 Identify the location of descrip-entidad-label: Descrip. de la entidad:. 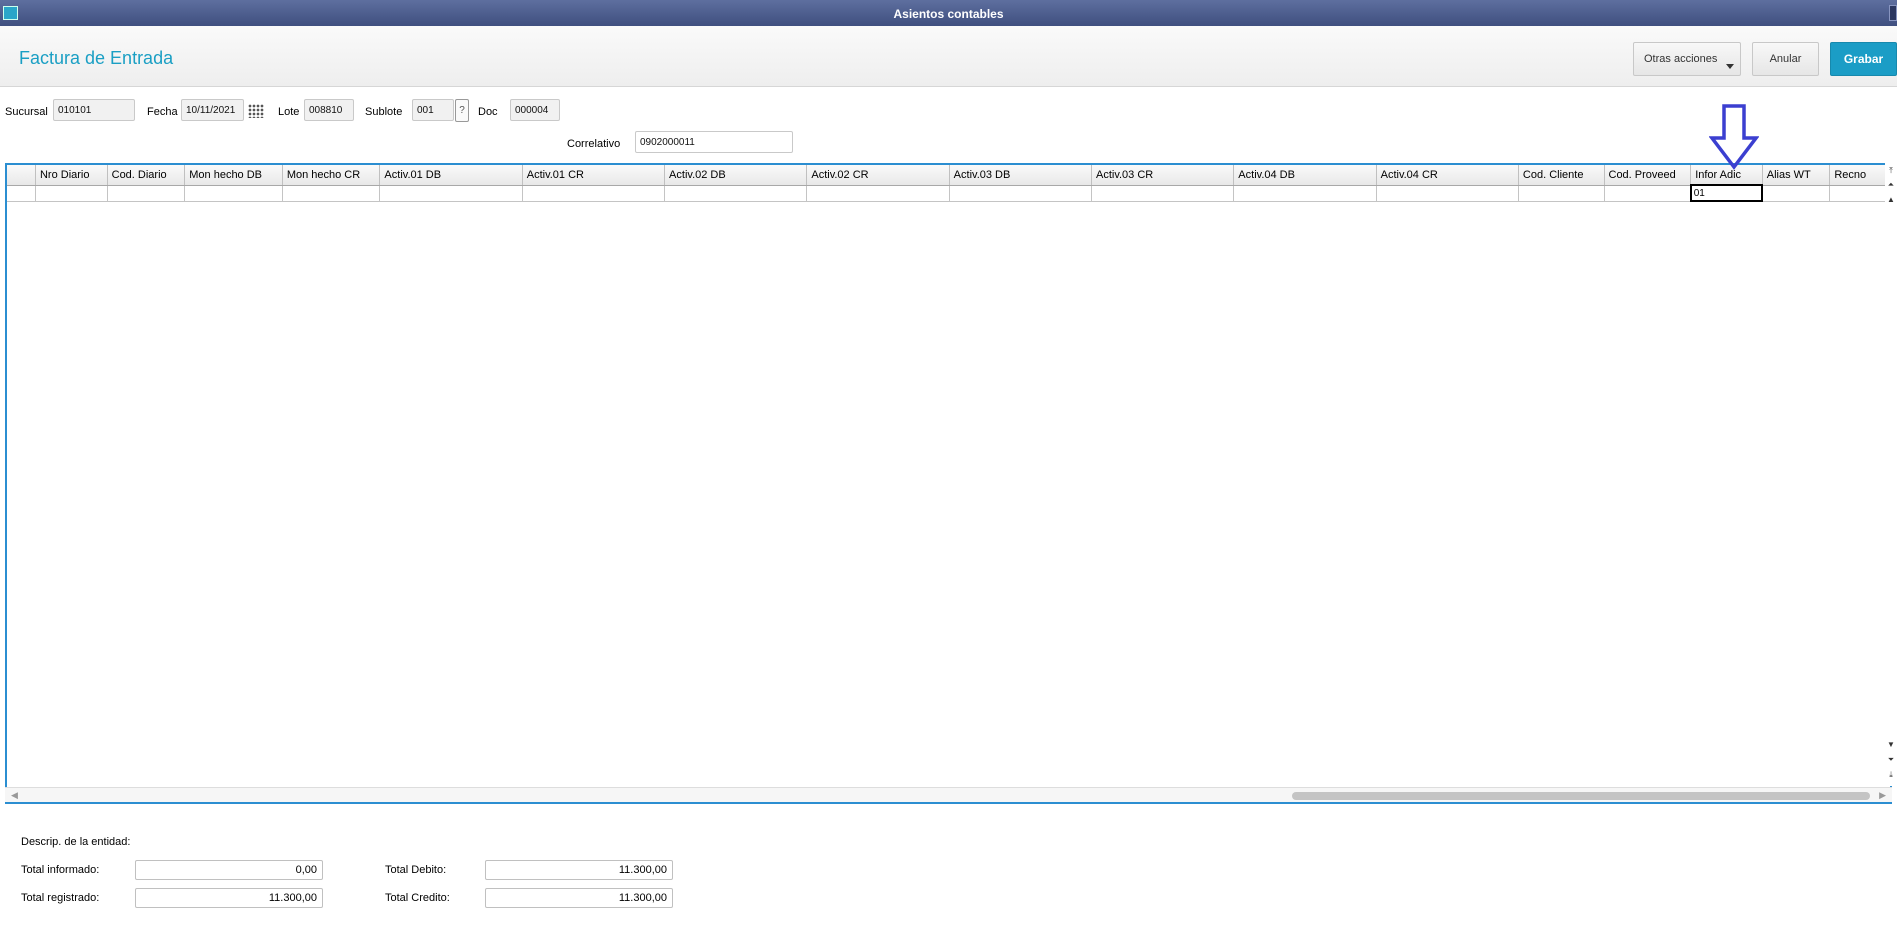
(76, 842).